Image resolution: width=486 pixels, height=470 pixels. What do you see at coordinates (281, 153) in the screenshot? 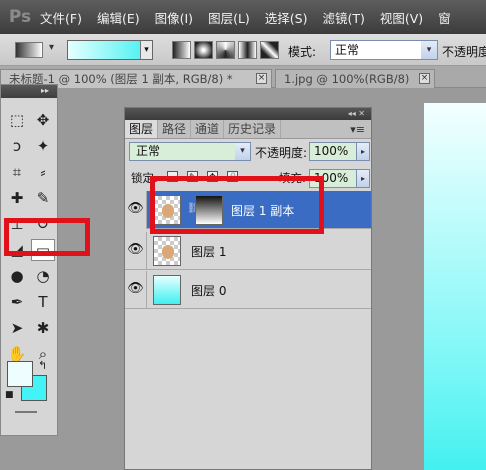
I see `layer-opacity-label: 不透明度:` at bounding box center [281, 153].